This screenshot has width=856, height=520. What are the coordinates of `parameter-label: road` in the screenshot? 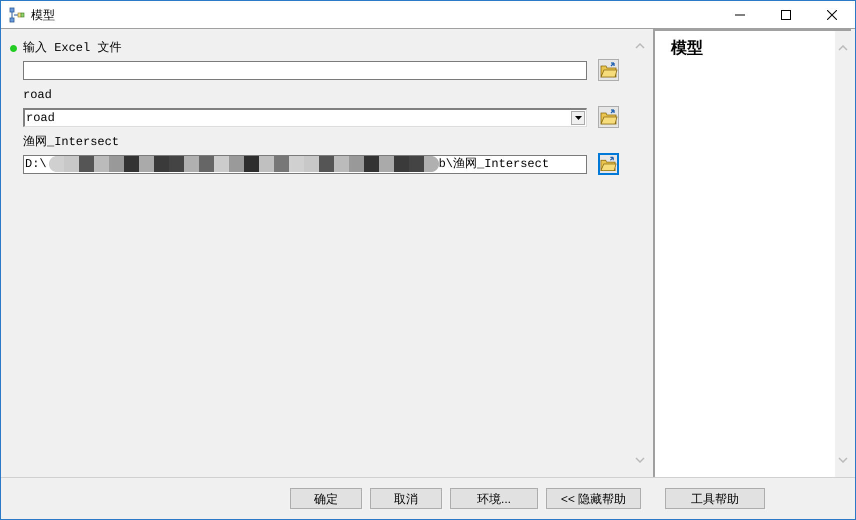 It's located at (37, 95).